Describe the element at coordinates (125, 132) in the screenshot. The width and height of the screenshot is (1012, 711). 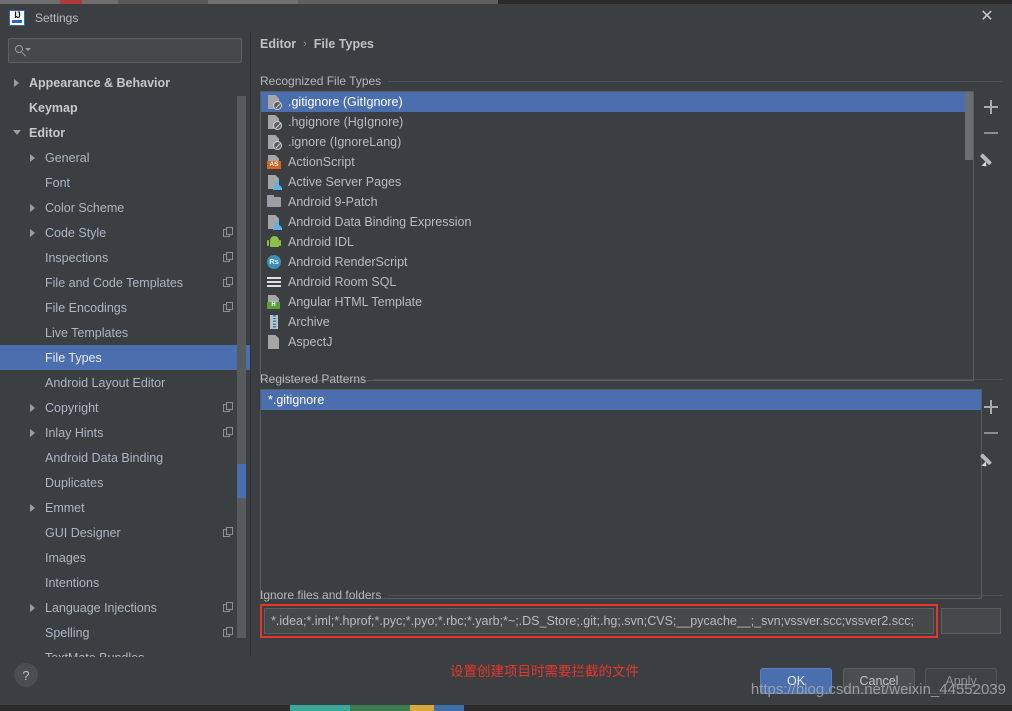
I see `sidebar-item-editor: Editor` at that location.